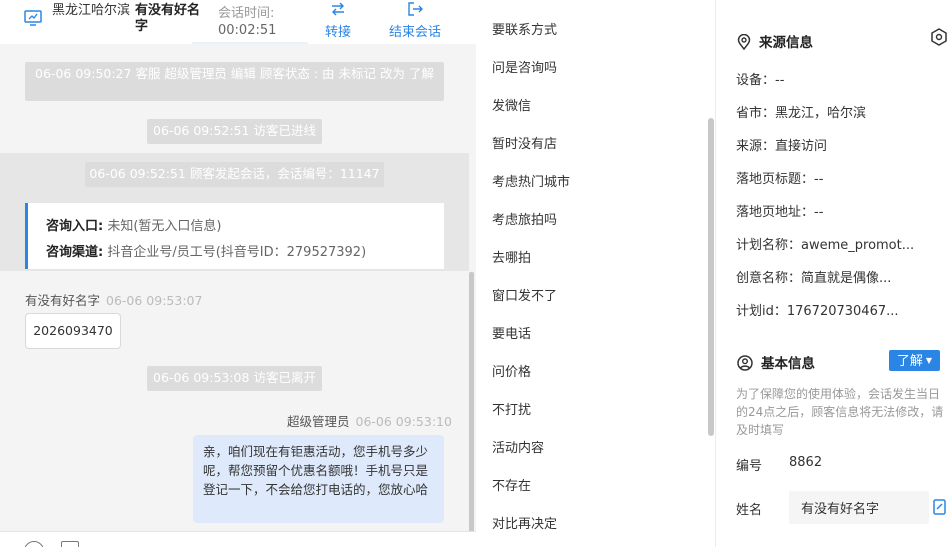 Image resolution: width=948 pixels, height=547 pixels. I want to click on agent-message-meta: 超级管理员 06-06 09:53:10, so click(369, 420).